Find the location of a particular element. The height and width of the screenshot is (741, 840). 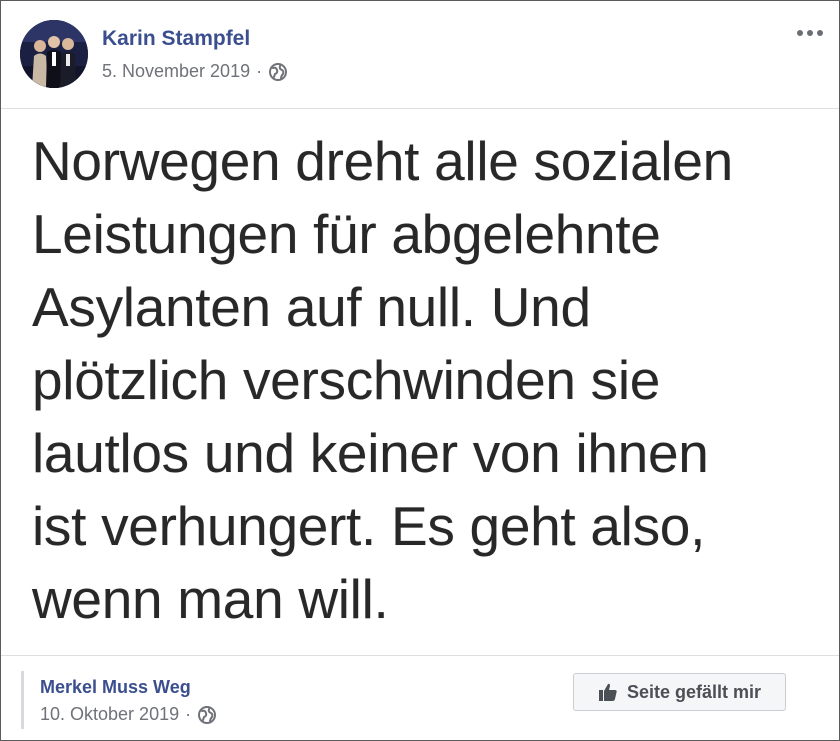

shared-page-name: Merkel Muss Weg is located at coordinates (115, 687).